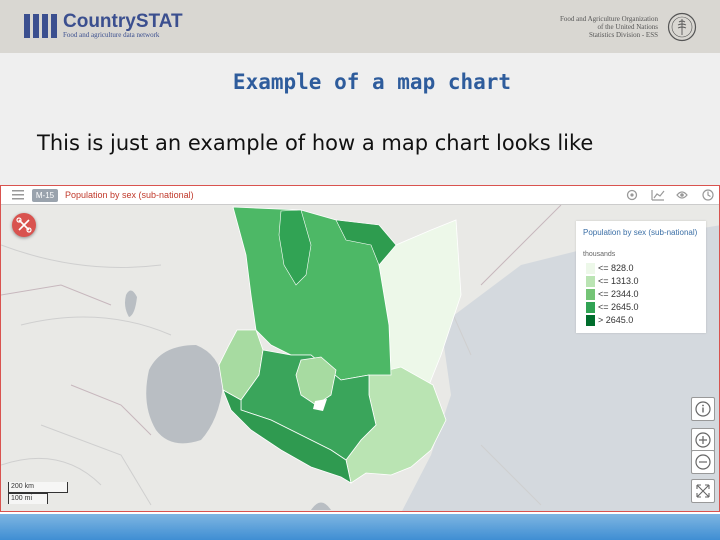  I want to click on zoom-in-button, so click(703, 440).